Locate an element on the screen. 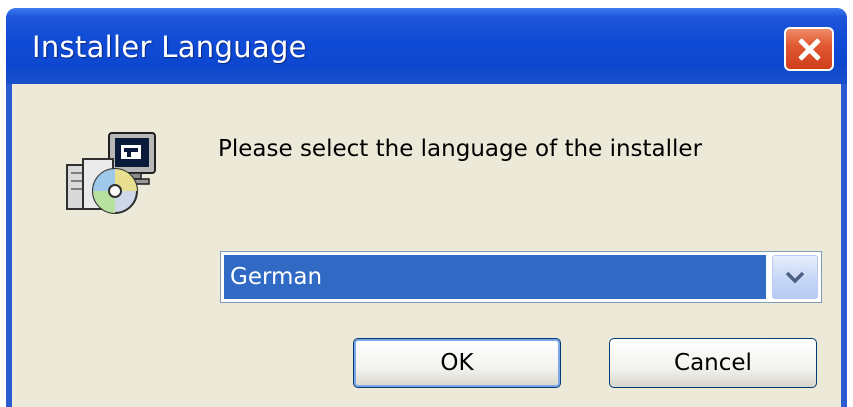 The image size is (853, 407). window-title: Installer Language is located at coordinates (169, 47).